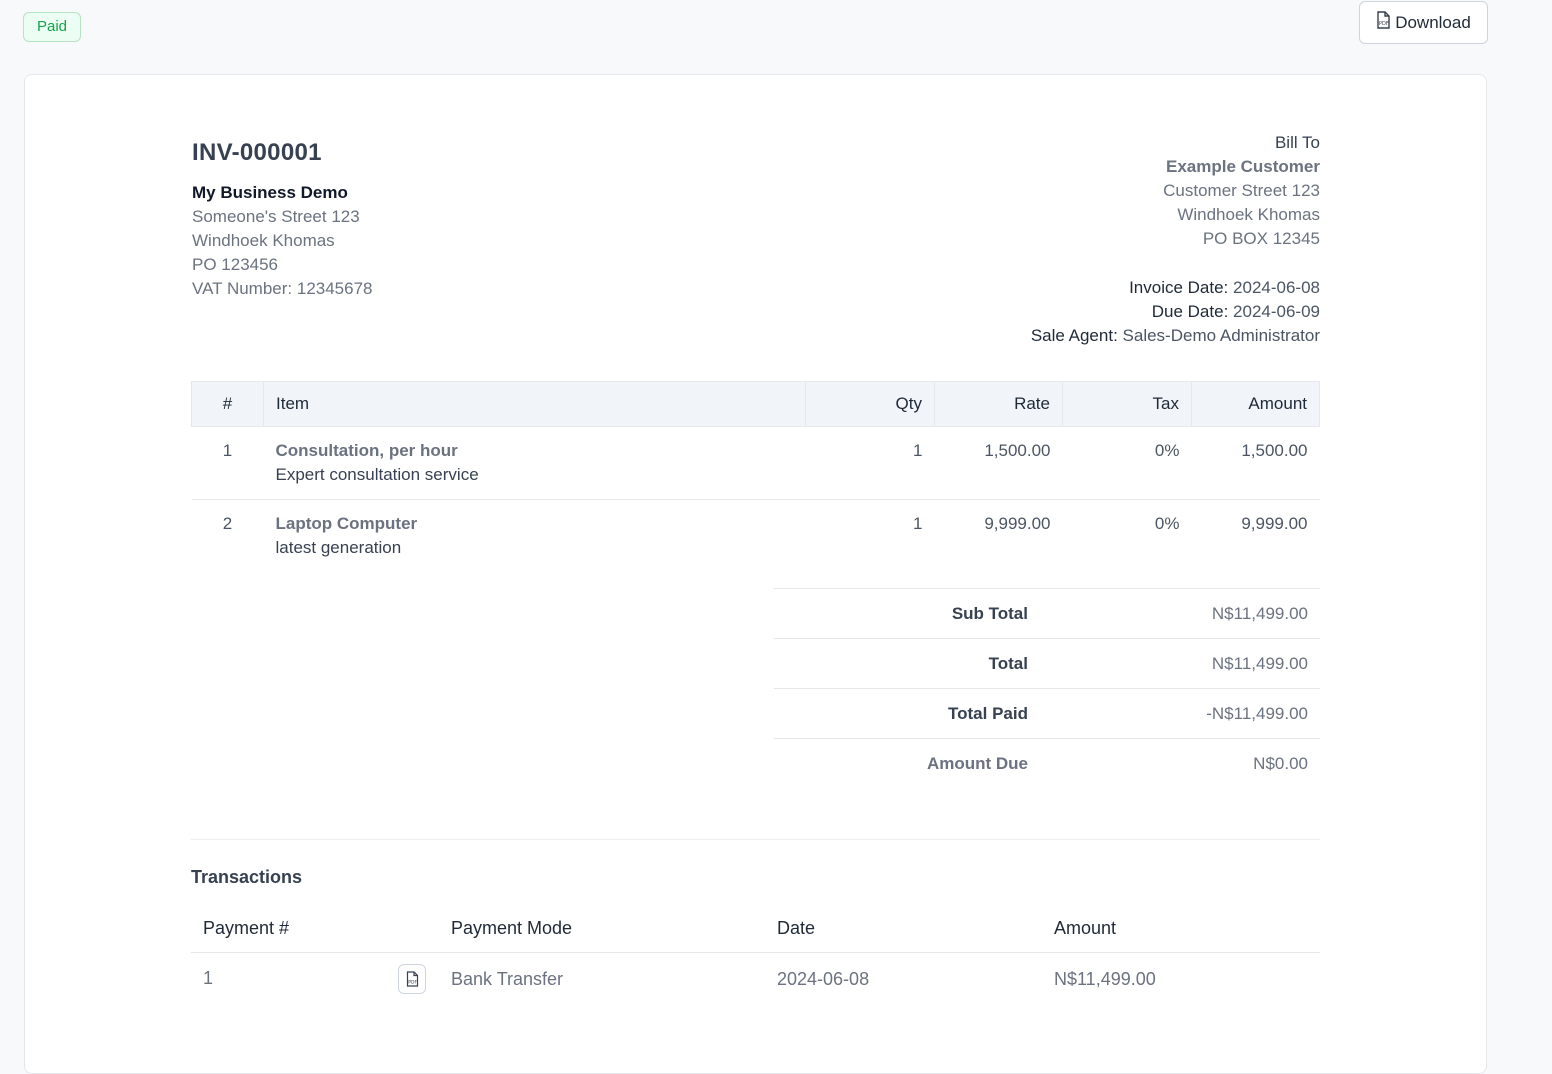  What do you see at coordinates (227, 463) in the screenshot?
I see `item-num: 1` at bounding box center [227, 463].